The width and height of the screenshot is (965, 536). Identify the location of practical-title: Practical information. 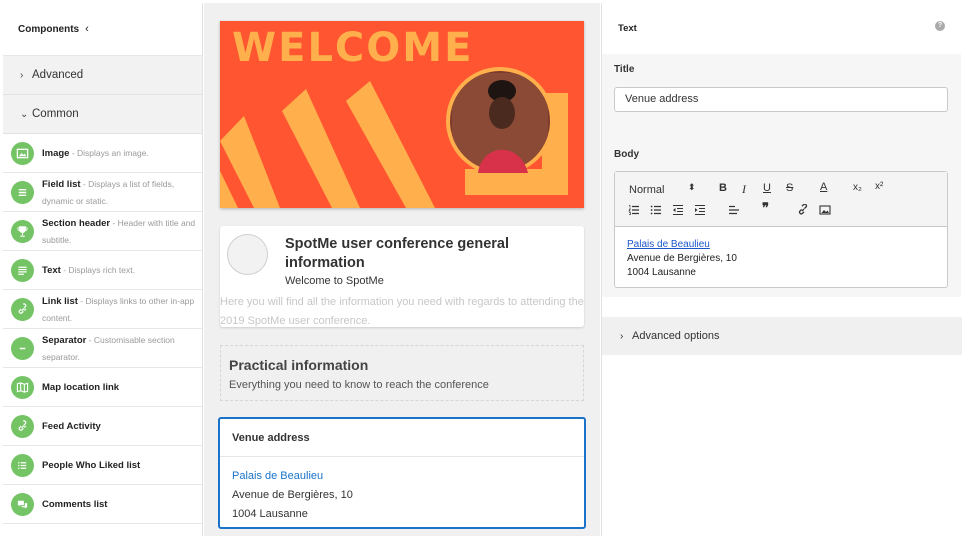
(299, 365).